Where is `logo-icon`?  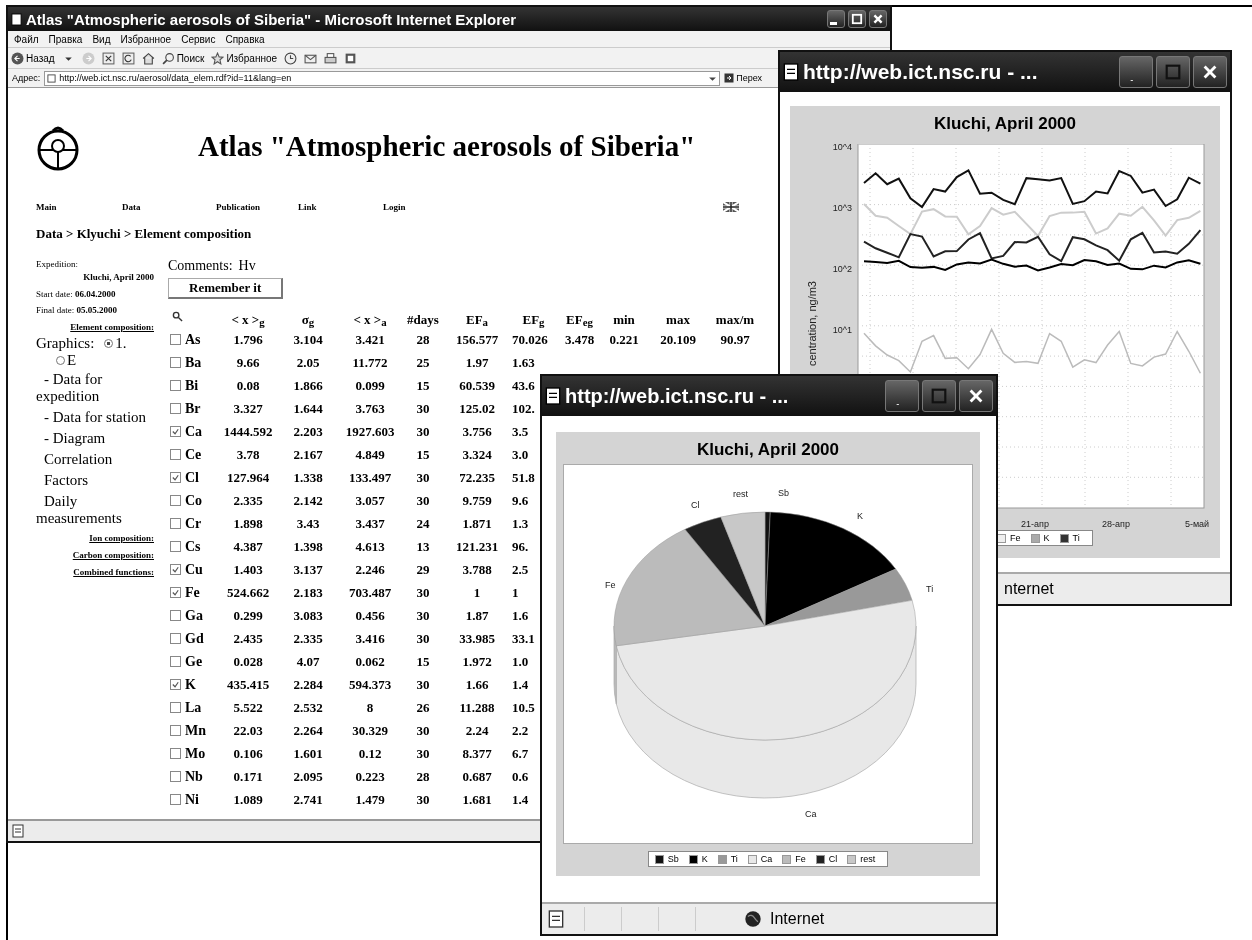
logo-icon is located at coordinates (58, 148).